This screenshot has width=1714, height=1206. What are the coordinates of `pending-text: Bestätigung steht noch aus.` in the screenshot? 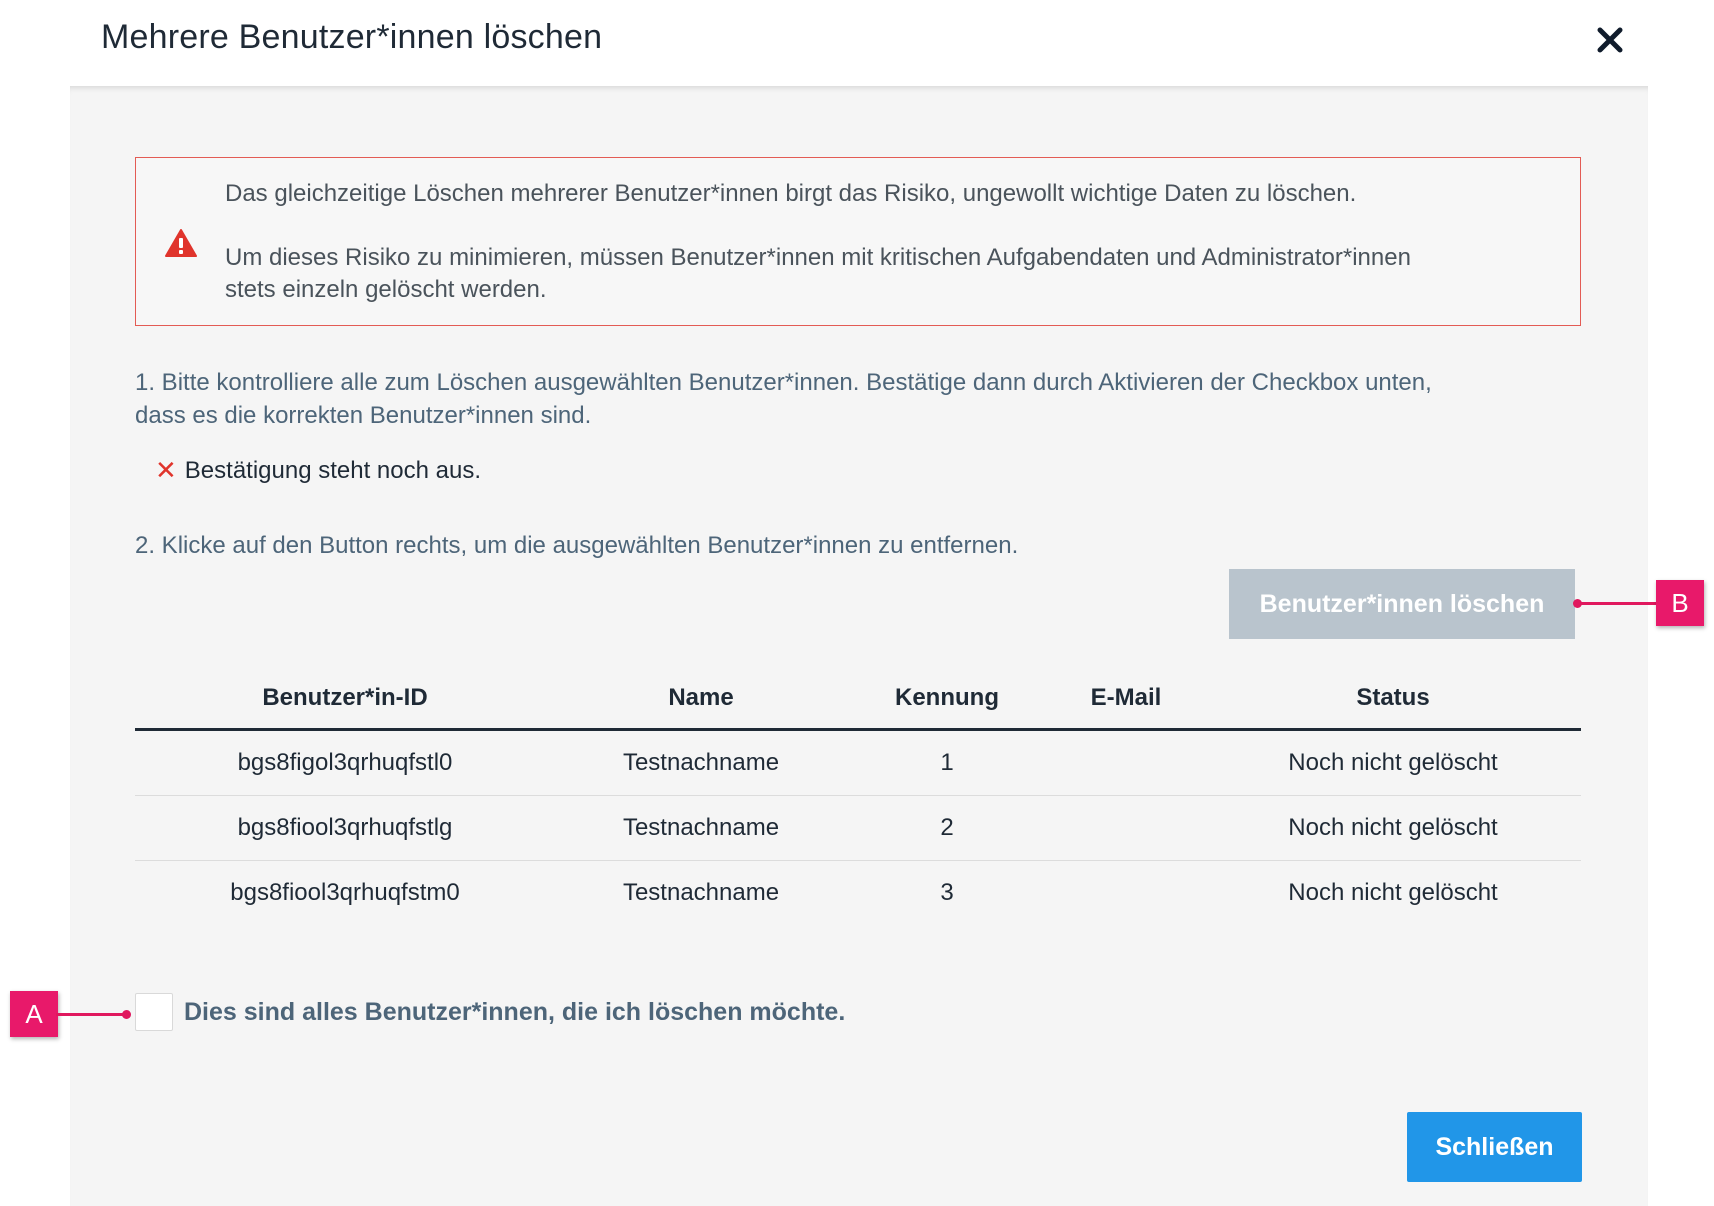 It's located at (332, 470).